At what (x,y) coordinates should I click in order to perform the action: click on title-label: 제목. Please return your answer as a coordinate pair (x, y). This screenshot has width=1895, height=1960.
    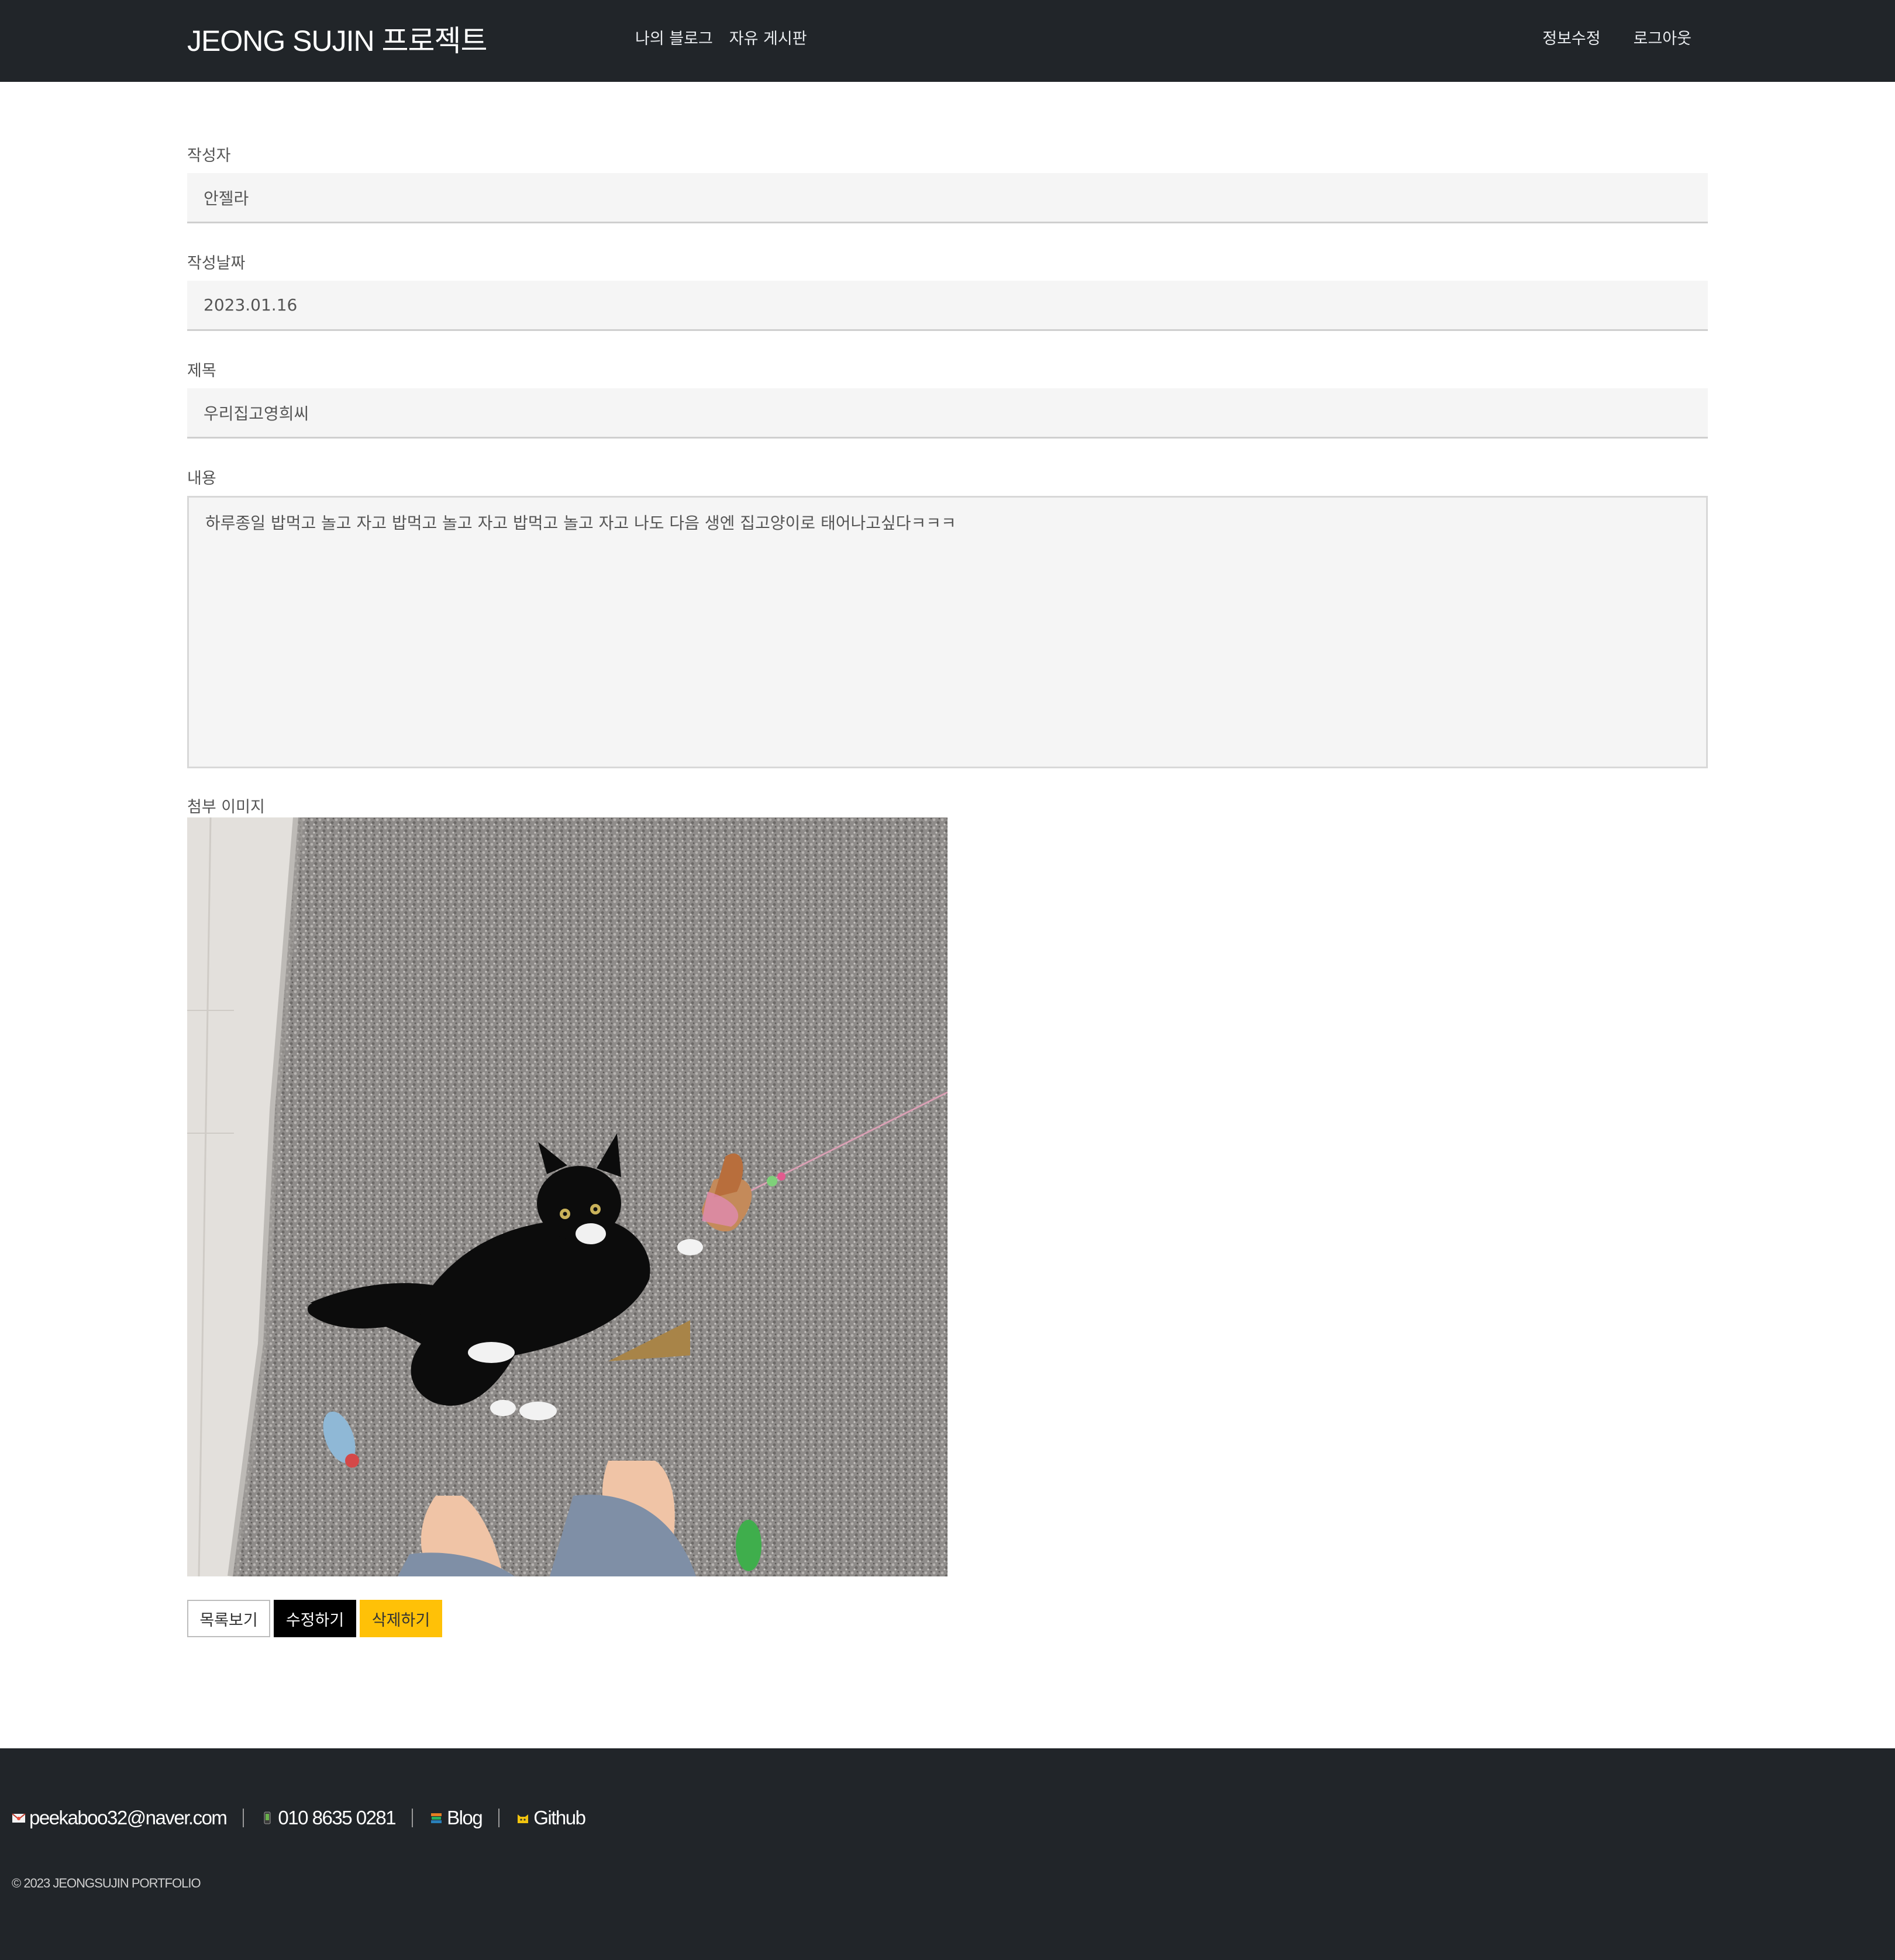
    Looking at the image, I should click on (201, 371).